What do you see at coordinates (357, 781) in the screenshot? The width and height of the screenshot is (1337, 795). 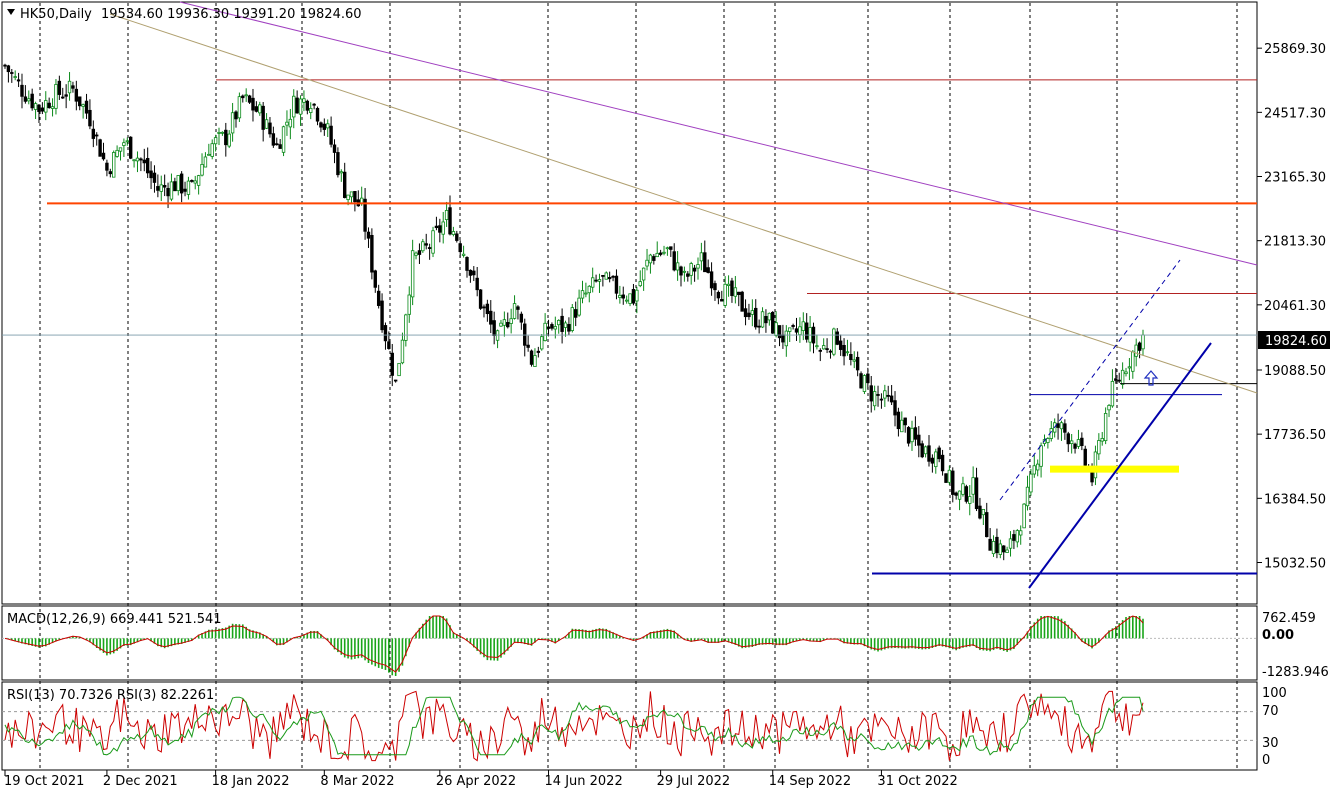 I see `x-tick-label: 8 Mar 2022` at bounding box center [357, 781].